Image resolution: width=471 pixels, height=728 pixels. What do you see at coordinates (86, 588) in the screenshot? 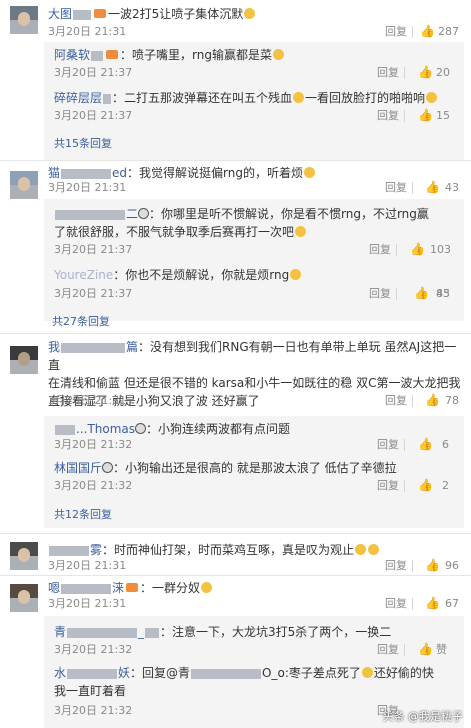
I see `username: 嗯涞` at bounding box center [86, 588].